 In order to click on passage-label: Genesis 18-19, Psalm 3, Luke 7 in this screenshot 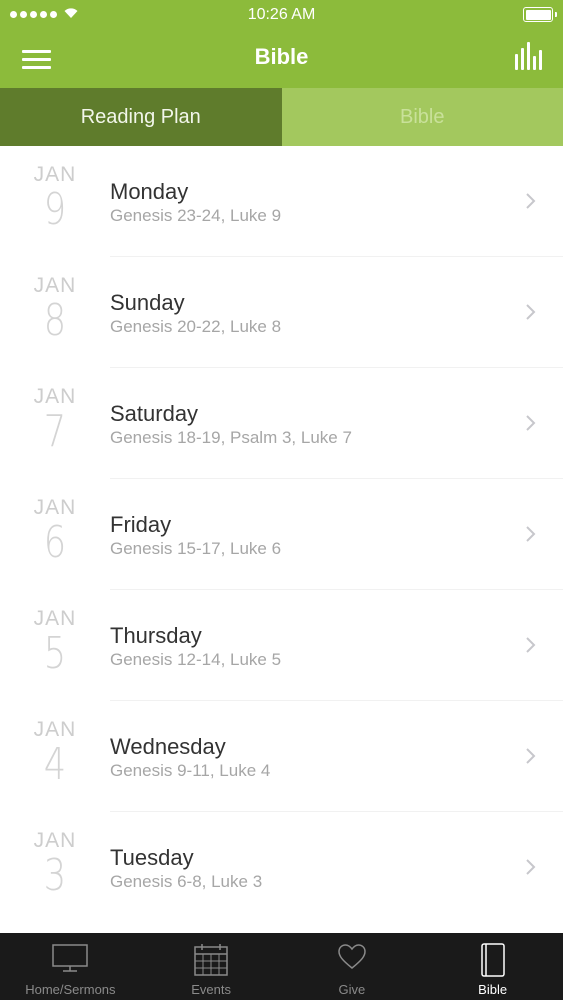, I will do `click(231, 437)`.